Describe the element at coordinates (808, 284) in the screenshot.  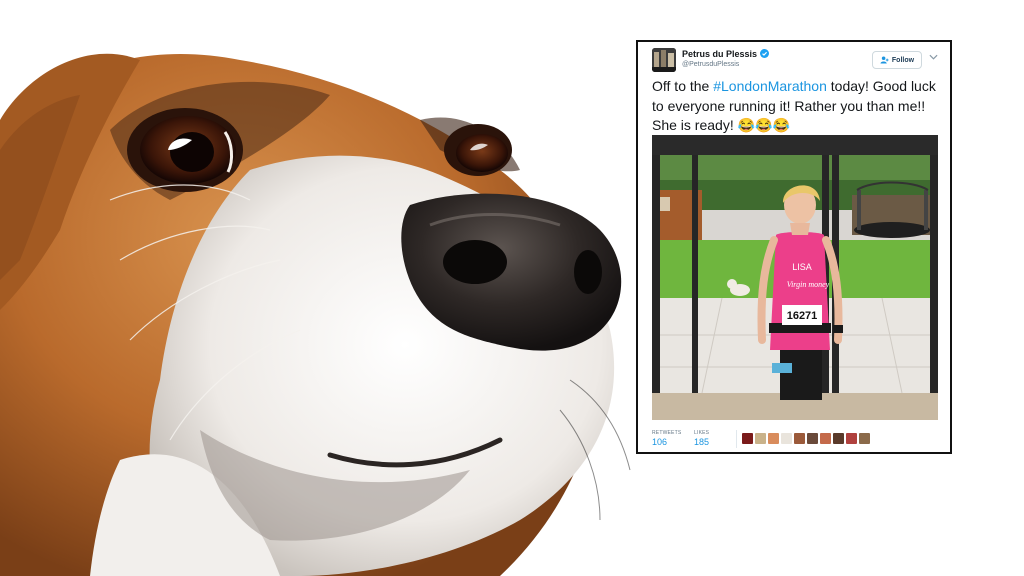
I see `shirt-sponsor: Virgin money` at that location.